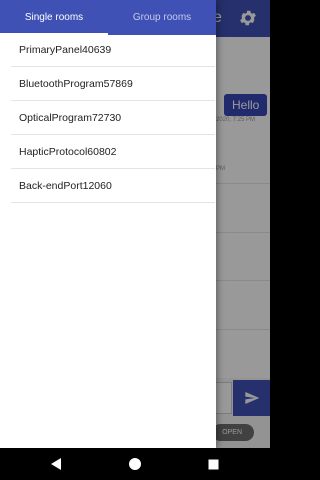 The width and height of the screenshot is (320, 480). I want to click on back-triangle-icon, so click(56, 464).